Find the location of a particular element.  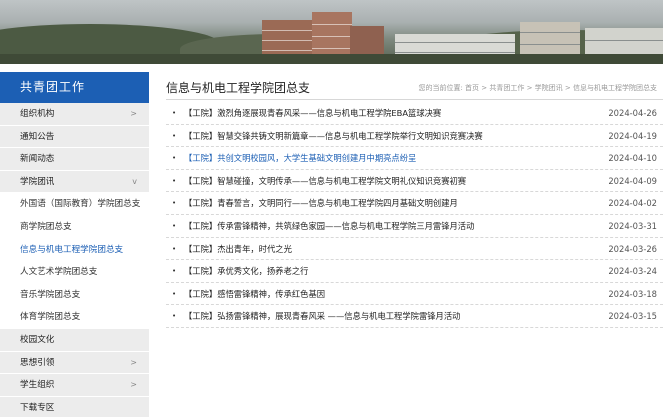

news-title: 【工院】共创文明校园风，大学生基础文明创建月中期亮点纷呈 is located at coordinates (384, 158).